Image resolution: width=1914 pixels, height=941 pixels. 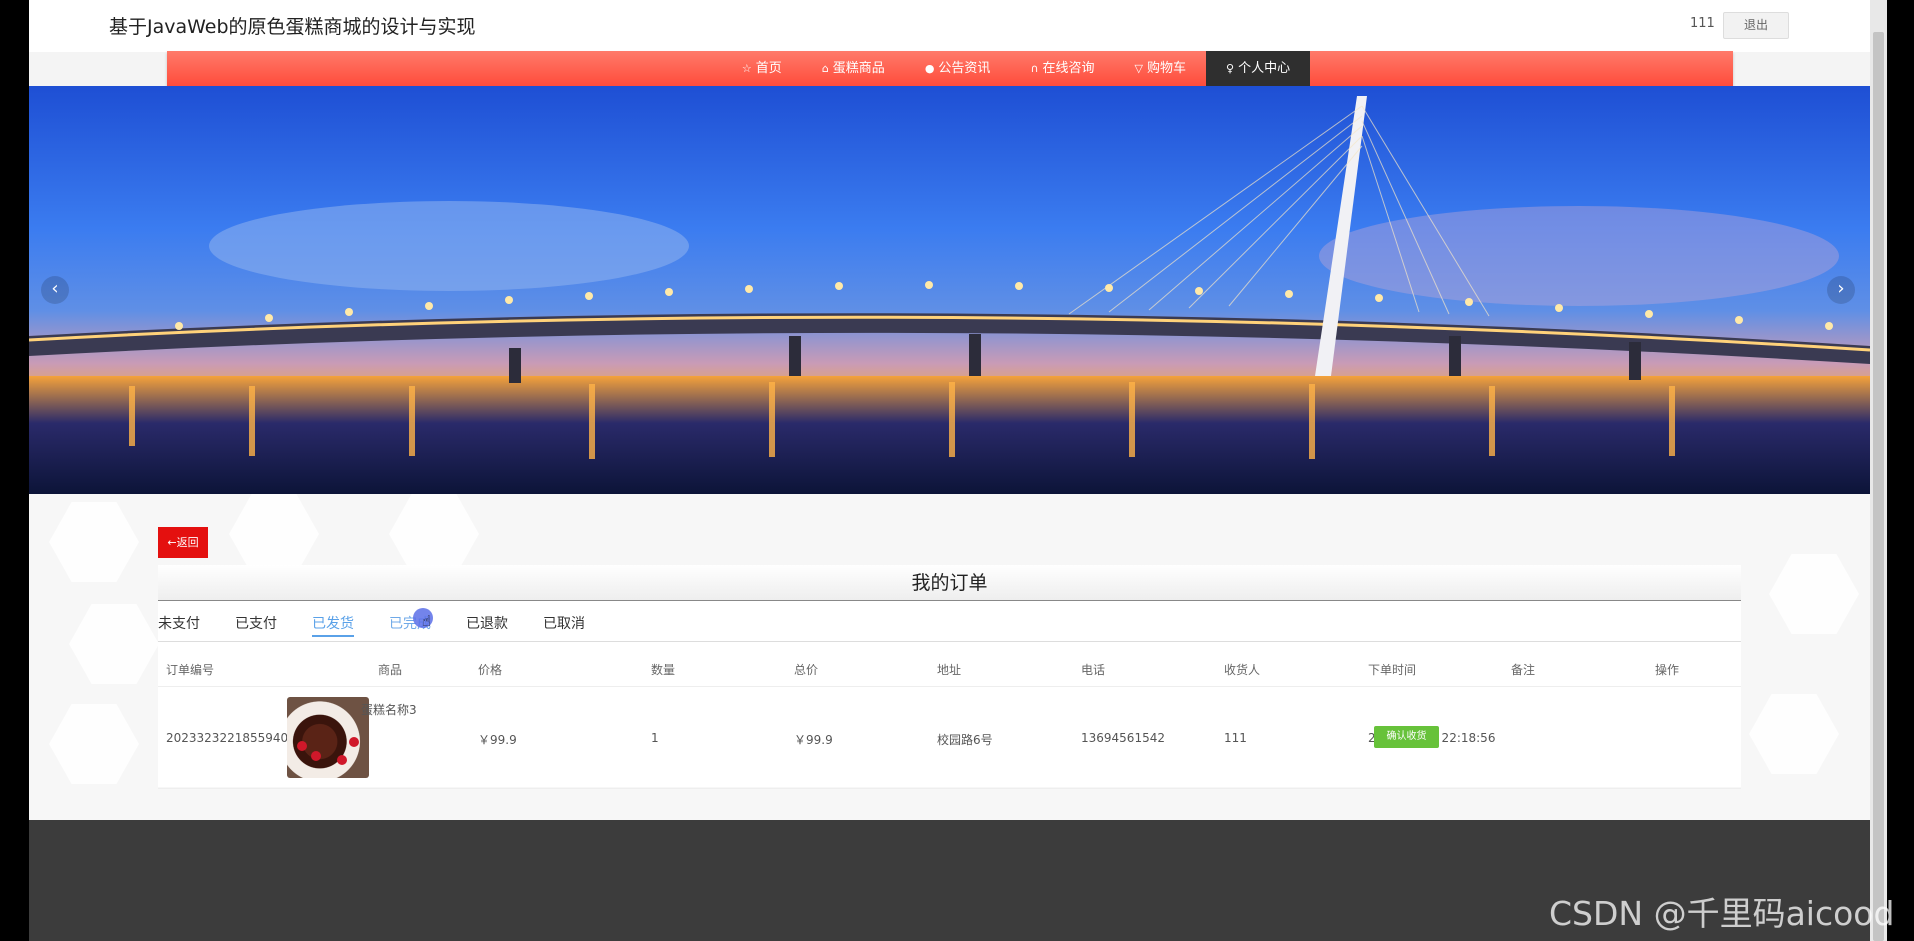 I want to click on confirm-receipt-button: 确认收货, so click(x=1406, y=737).